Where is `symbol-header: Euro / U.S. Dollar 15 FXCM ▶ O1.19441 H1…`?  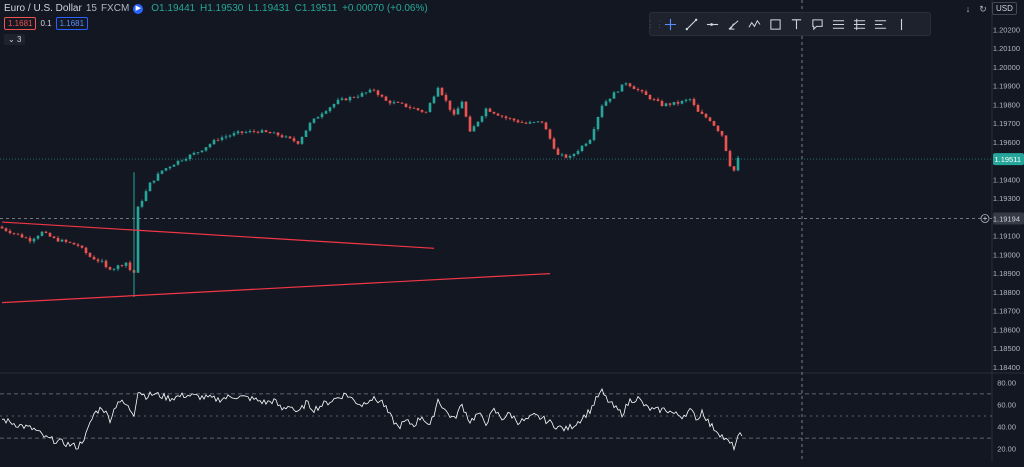
symbol-header: Euro / U.S. Dollar 15 FXCM ▶ O1.19441 H1… is located at coordinates (217, 8).